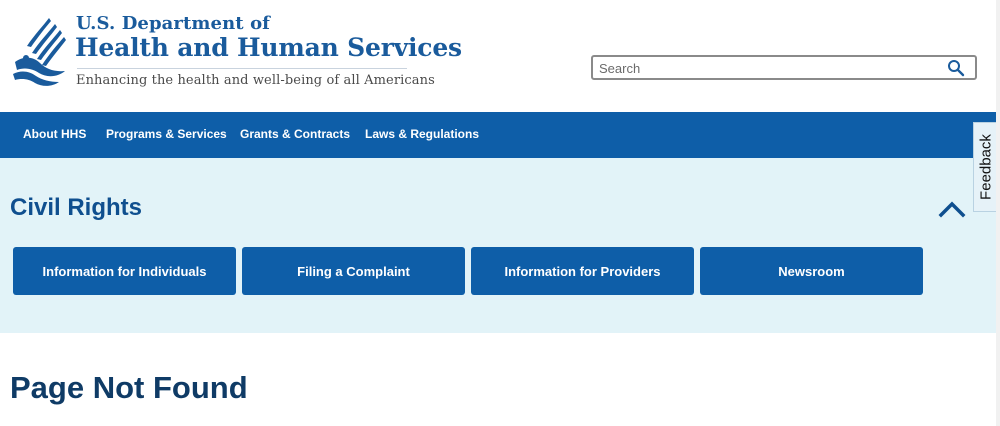 The image size is (1000, 426). I want to click on page-title: Page Not Found, so click(129, 387).